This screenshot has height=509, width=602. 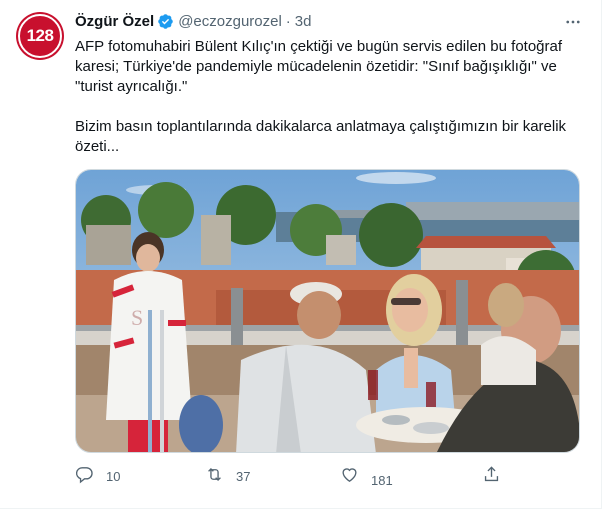 What do you see at coordinates (137, 317) in the screenshot?
I see `svg-text: S` at bounding box center [137, 317].